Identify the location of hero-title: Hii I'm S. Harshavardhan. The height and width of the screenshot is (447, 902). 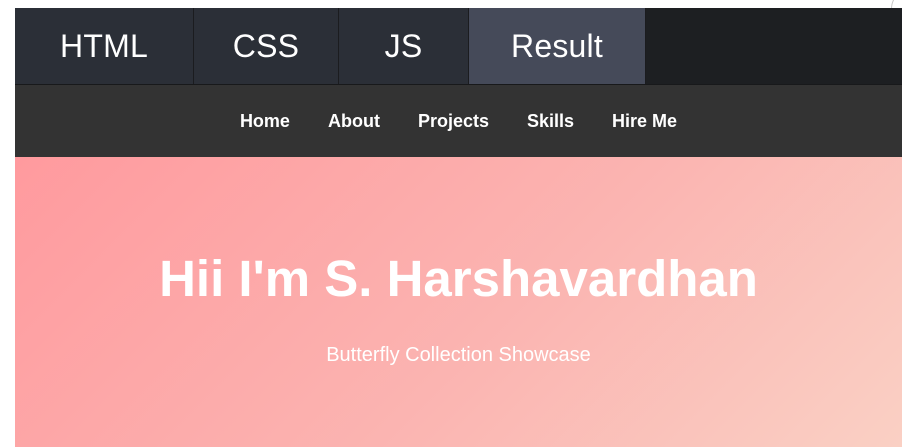
(458, 278).